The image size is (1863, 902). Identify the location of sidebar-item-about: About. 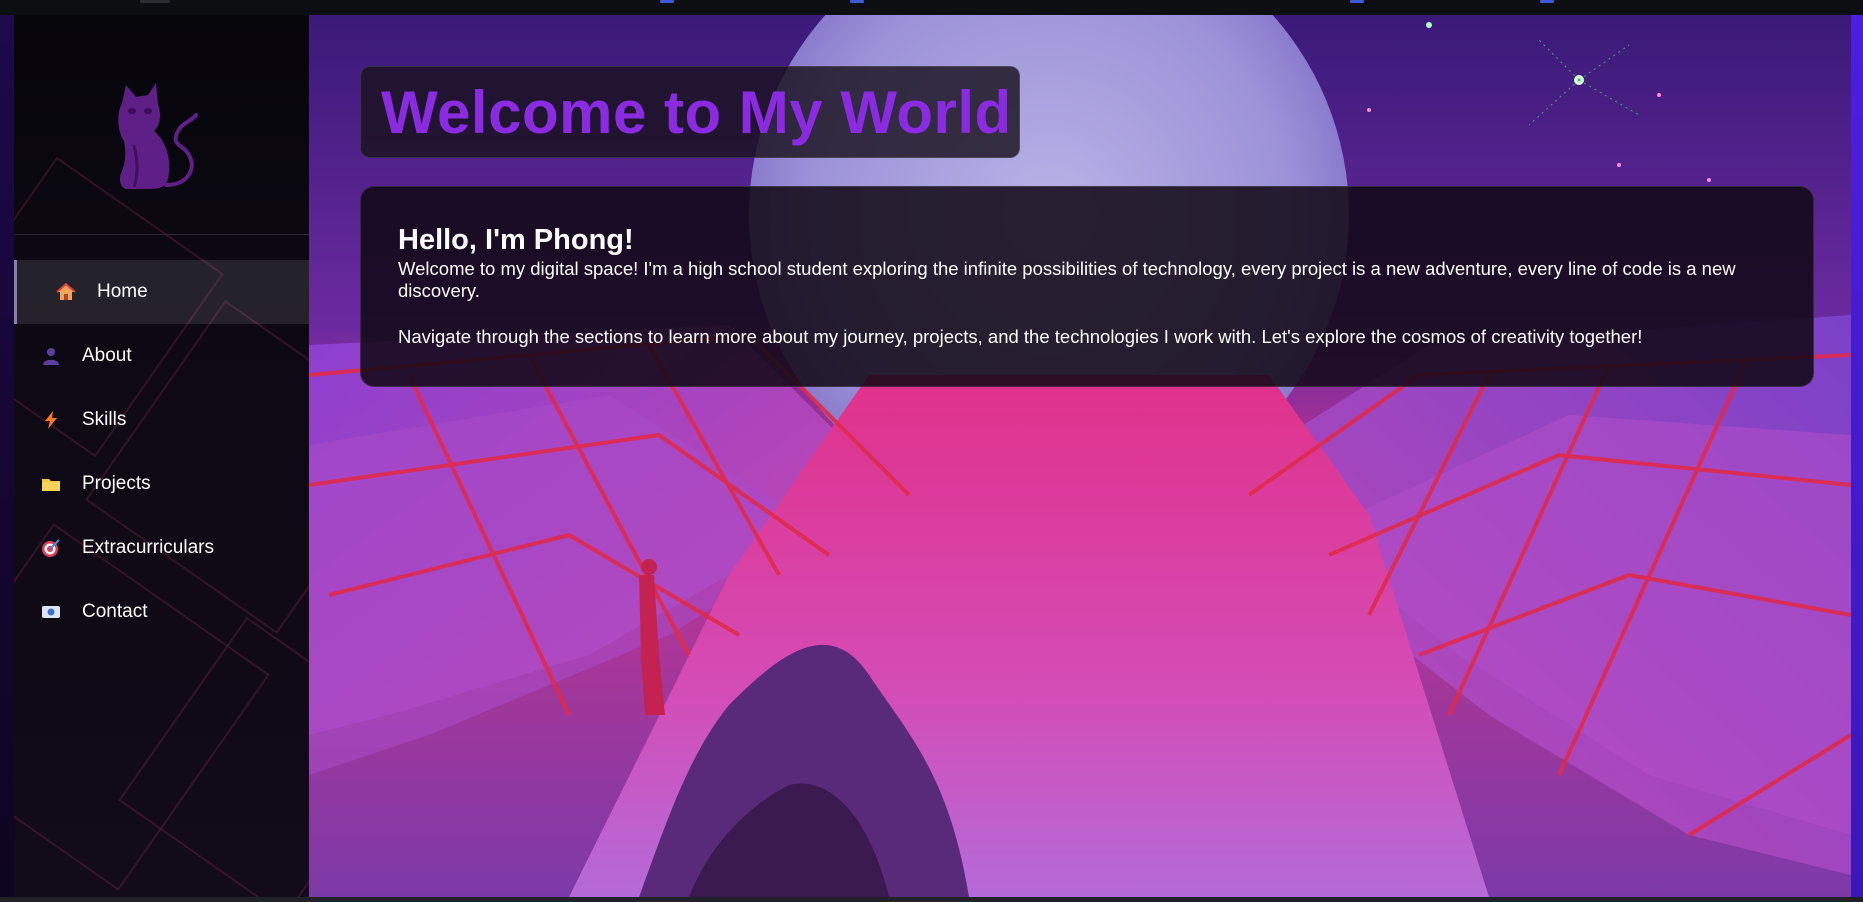
(161, 356).